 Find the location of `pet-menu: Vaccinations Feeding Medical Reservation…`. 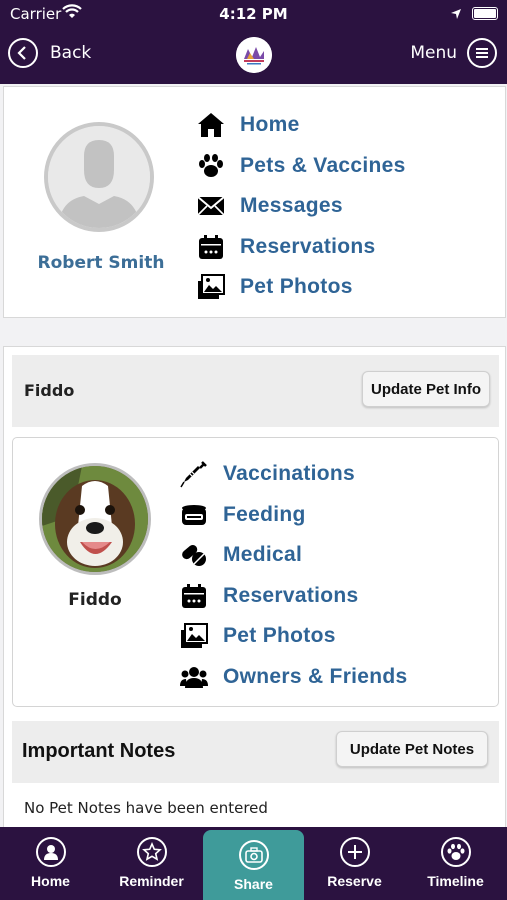

pet-menu: Vaccinations Feeding Medical Reservation… is located at coordinates (293, 575).